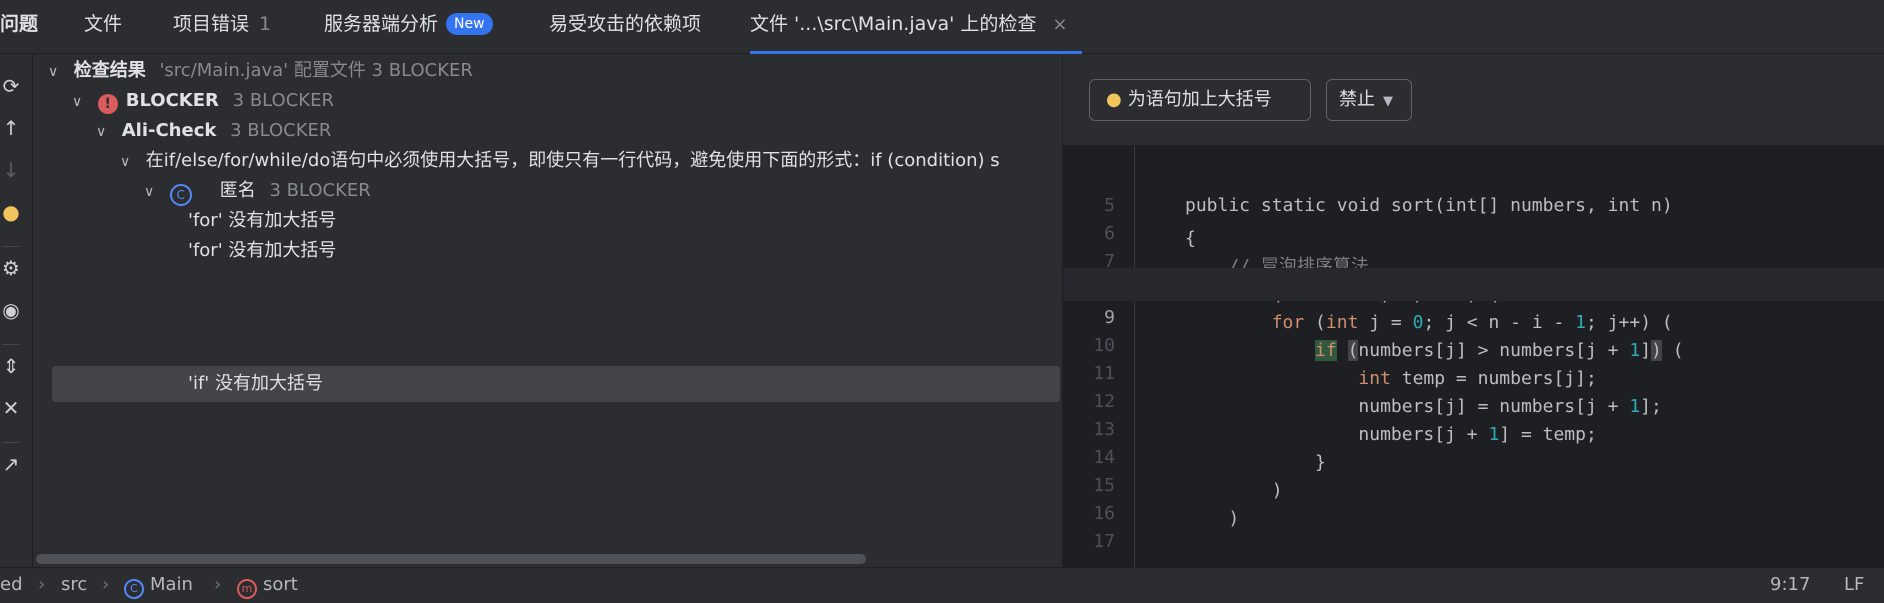  What do you see at coordinates (1104, 541) in the screenshot?
I see `line-number: 17` at bounding box center [1104, 541].